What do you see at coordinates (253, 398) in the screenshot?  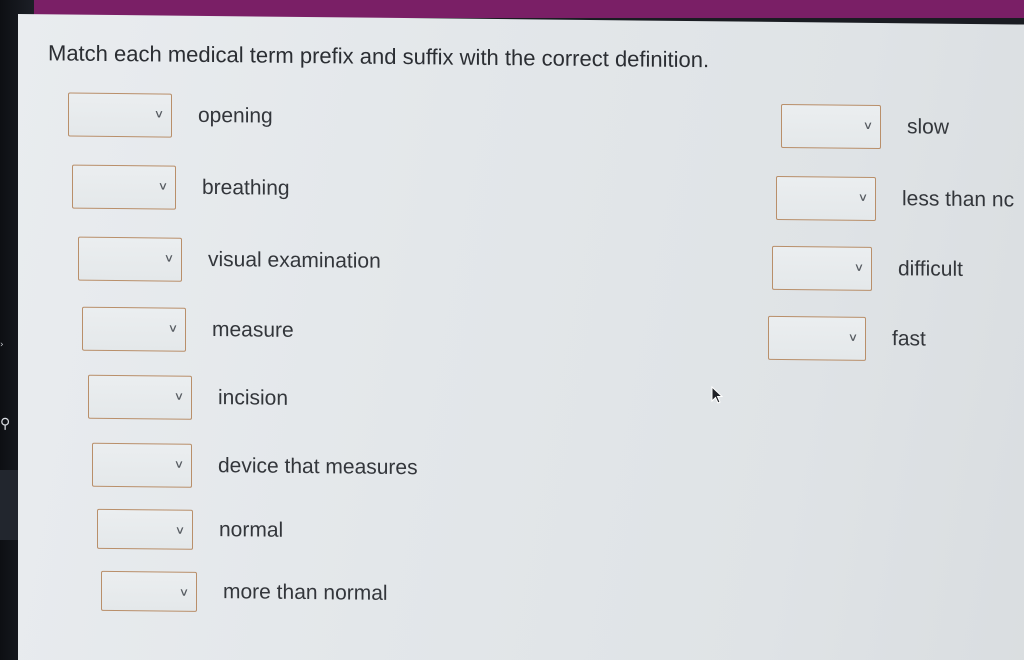 I see `definition-label: incision` at bounding box center [253, 398].